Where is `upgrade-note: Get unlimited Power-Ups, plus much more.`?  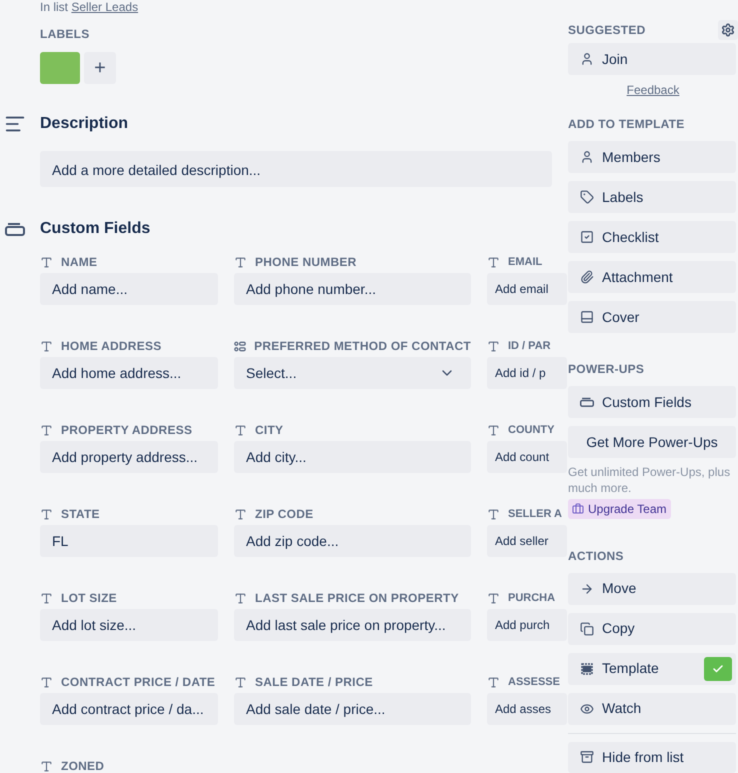
upgrade-note: Get unlimited Power-Ups, plus much more. is located at coordinates (650, 480).